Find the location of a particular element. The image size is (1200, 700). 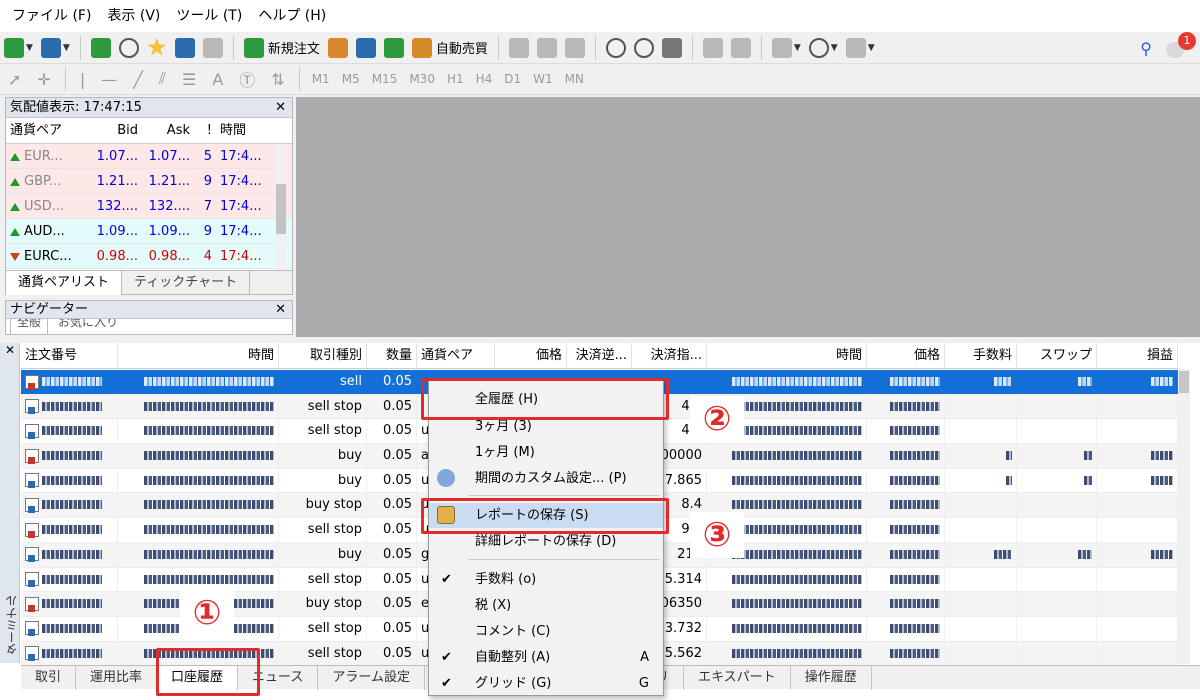

menu-view: 表示 (V) is located at coordinates (133, 16).